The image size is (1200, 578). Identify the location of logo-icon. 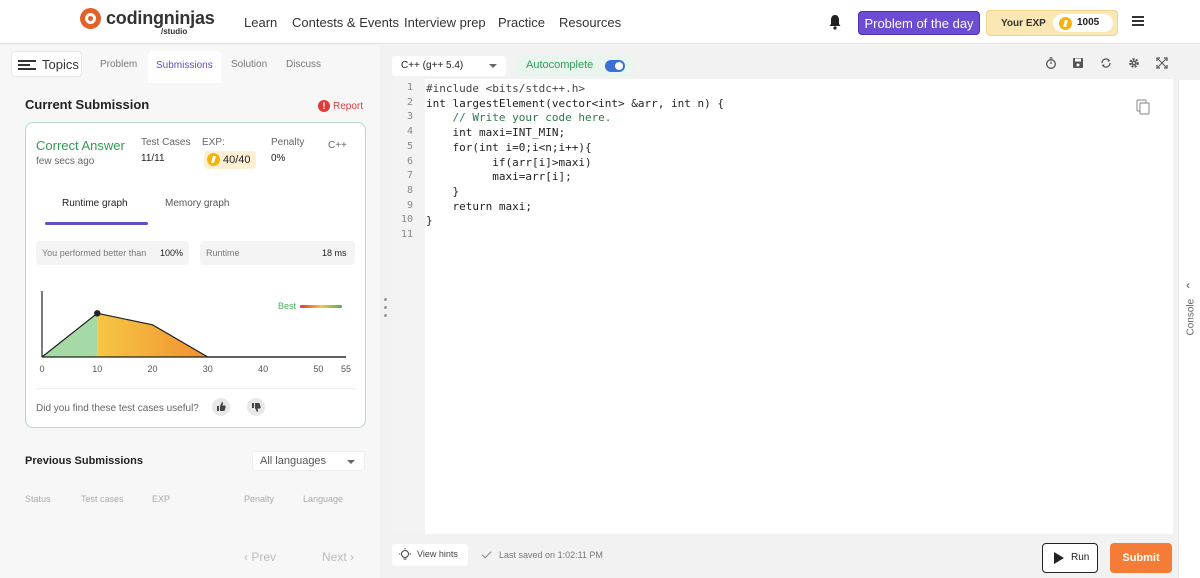
(90, 18).